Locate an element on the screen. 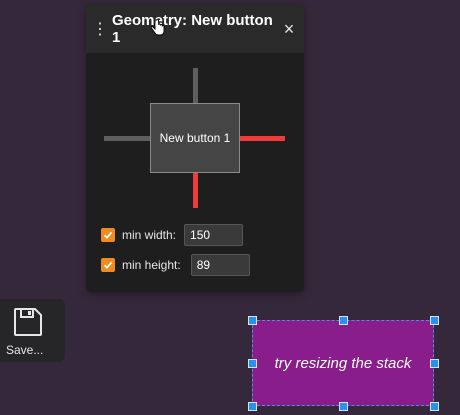 Image resolution: width=460 pixels, height=415 pixels. min-height-checkbox is located at coordinates (108, 265).